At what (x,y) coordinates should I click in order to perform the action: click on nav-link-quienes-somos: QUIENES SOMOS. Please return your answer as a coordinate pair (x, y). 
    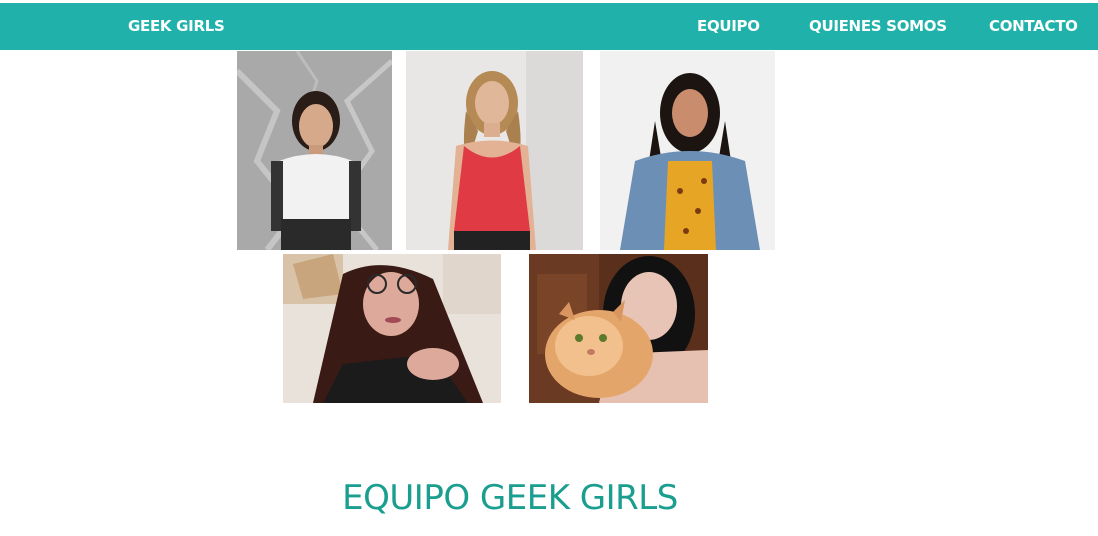
    Looking at the image, I should click on (878, 26).